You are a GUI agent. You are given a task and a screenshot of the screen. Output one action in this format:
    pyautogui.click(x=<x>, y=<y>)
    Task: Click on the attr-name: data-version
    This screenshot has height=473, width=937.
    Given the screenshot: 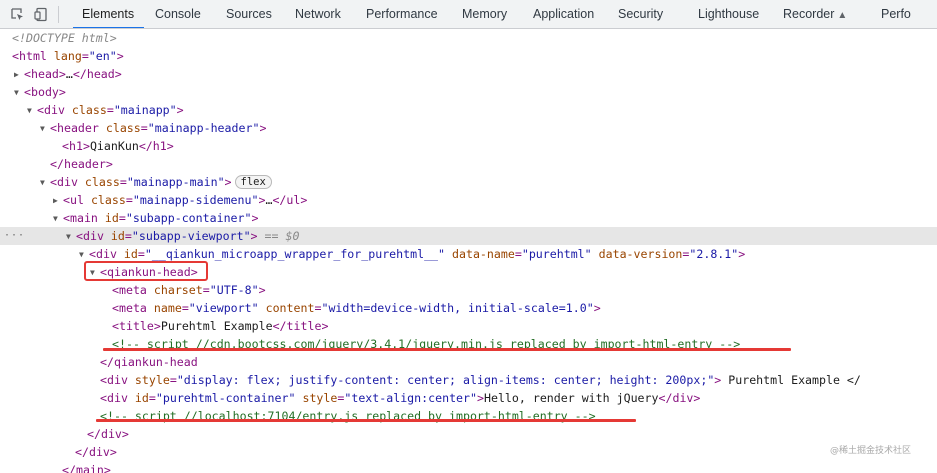 What is the action you would take?
    pyautogui.click(x=640, y=254)
    